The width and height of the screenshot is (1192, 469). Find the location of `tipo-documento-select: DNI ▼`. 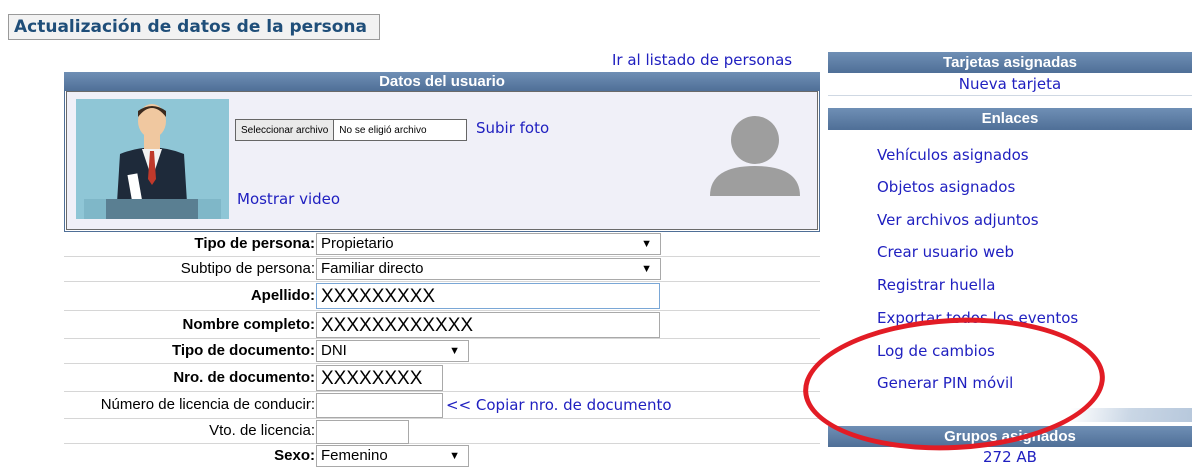

tipo-documento-select: DNI ▼ is located at coordinates (392, 351).